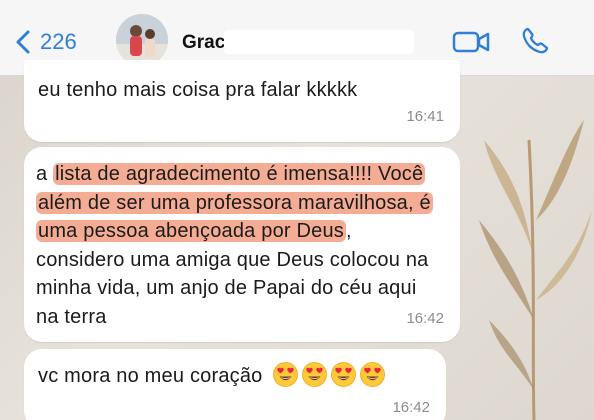  I want to click on dried-plant-decoration, so click(535, 270).